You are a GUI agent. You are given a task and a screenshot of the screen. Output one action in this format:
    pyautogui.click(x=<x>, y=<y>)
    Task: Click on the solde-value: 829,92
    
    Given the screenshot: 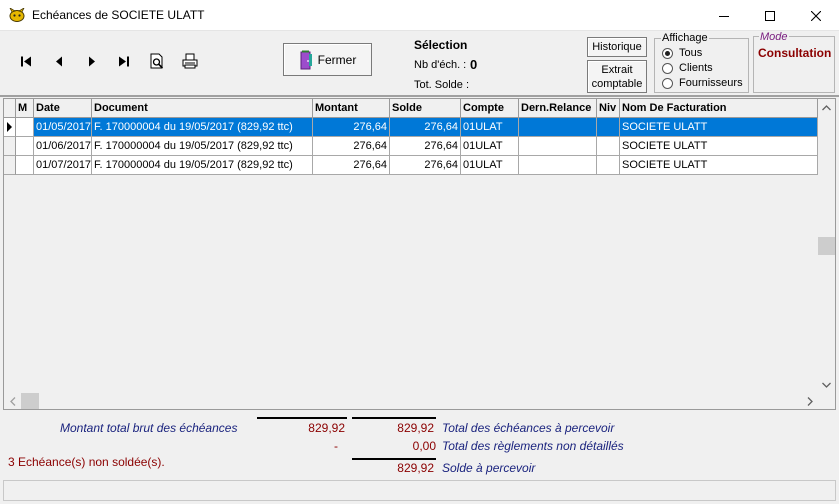 What is the action you would take?
    pyautogui.click(x=415, y=468)
    